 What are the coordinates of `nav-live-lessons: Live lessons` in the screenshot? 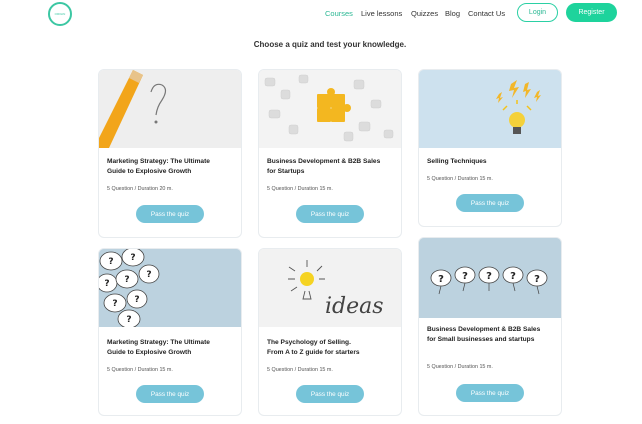 It's located at (381, 13).